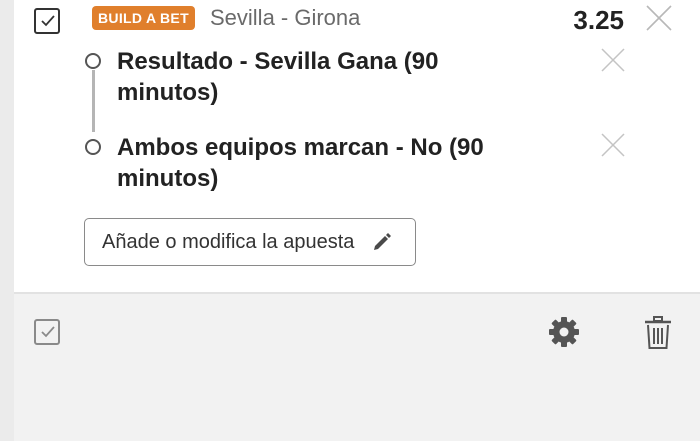 The width and height of the screenshot is (700, 441). What do you see at coordinates (382, 241) in the screenshot?
I see `pencil-icon` at bounding box center [382, 241].